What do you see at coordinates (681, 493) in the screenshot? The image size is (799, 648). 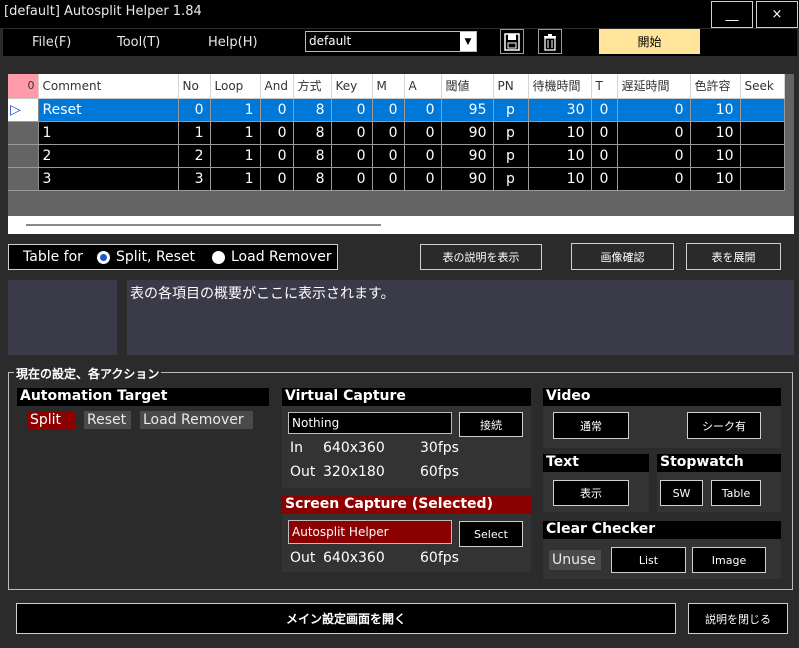 I see `stopwatch-sw-button: SW` at bounding box center [681, 493].